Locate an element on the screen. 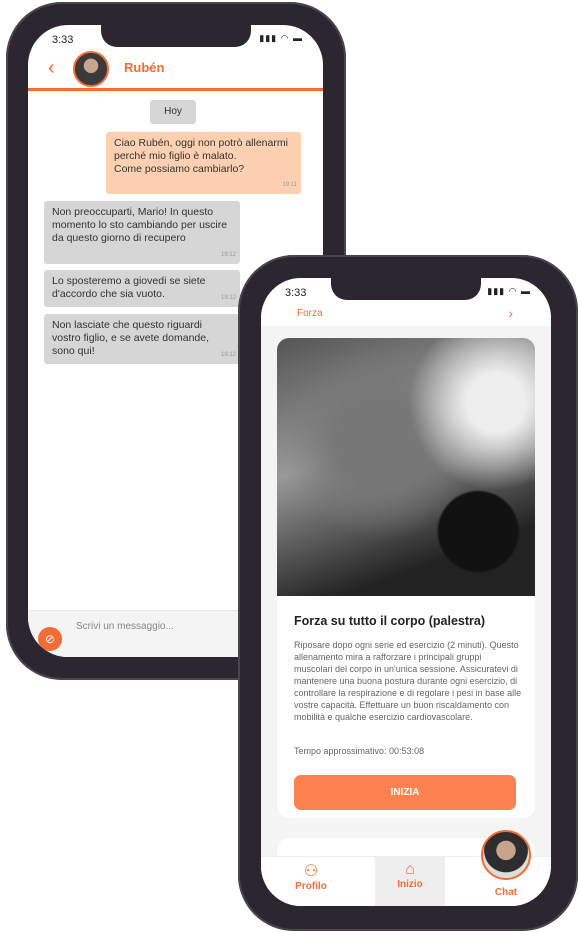 This screenshot has height=933, width=579. nav-chat: Chat is located at coordinates (506, 892).